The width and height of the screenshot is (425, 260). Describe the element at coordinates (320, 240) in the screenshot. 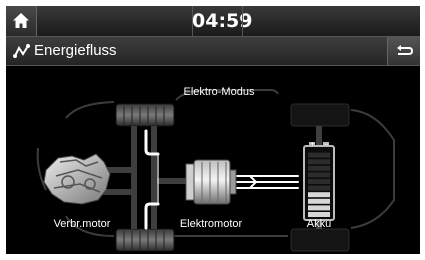

I see `rear-right-tire` at that location.